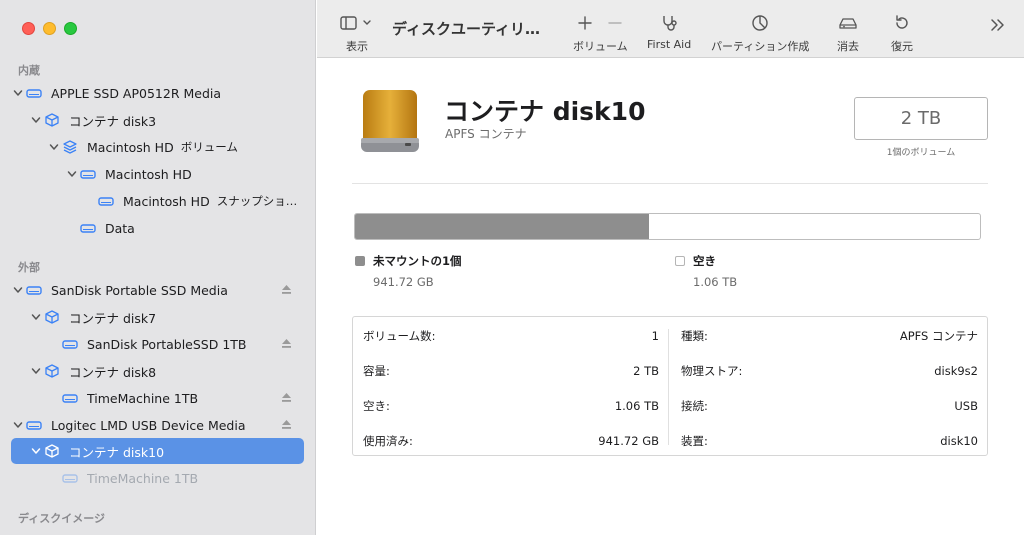 The width and height of the screenshot is (1024, 535). What do you see at coordinates (667, 226) in the screenshot?
I see `usage-bar` at bounding box center [667, 226].